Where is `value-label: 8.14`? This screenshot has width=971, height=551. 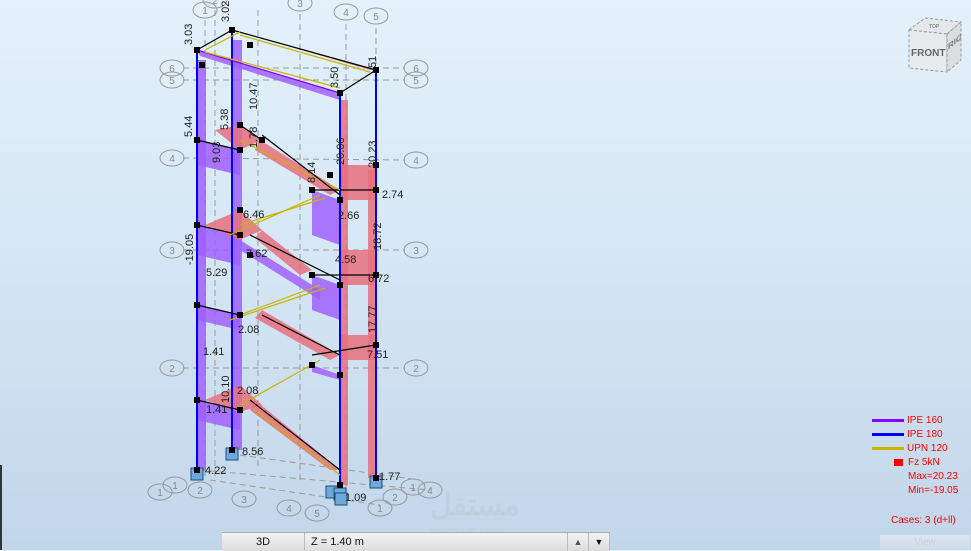
value-label: 8.14 is located at coordinates (312, 172).